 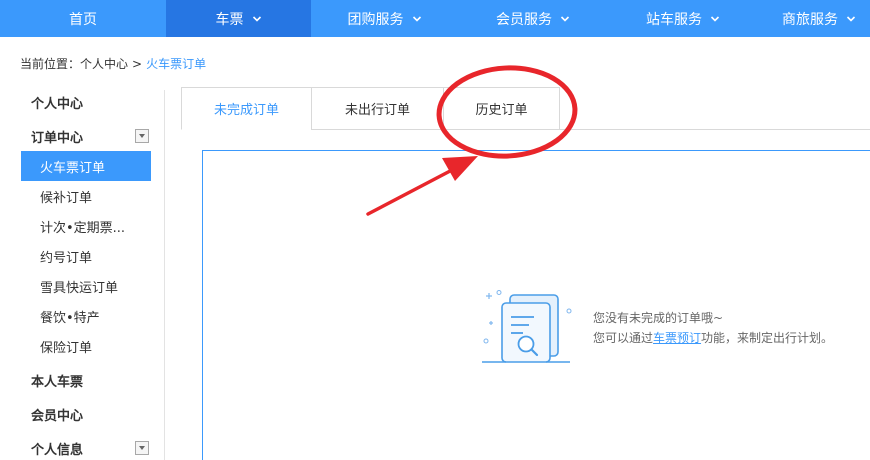 I want to click on sidebar-item-label: 保险订单, so click(x=66, y=348).